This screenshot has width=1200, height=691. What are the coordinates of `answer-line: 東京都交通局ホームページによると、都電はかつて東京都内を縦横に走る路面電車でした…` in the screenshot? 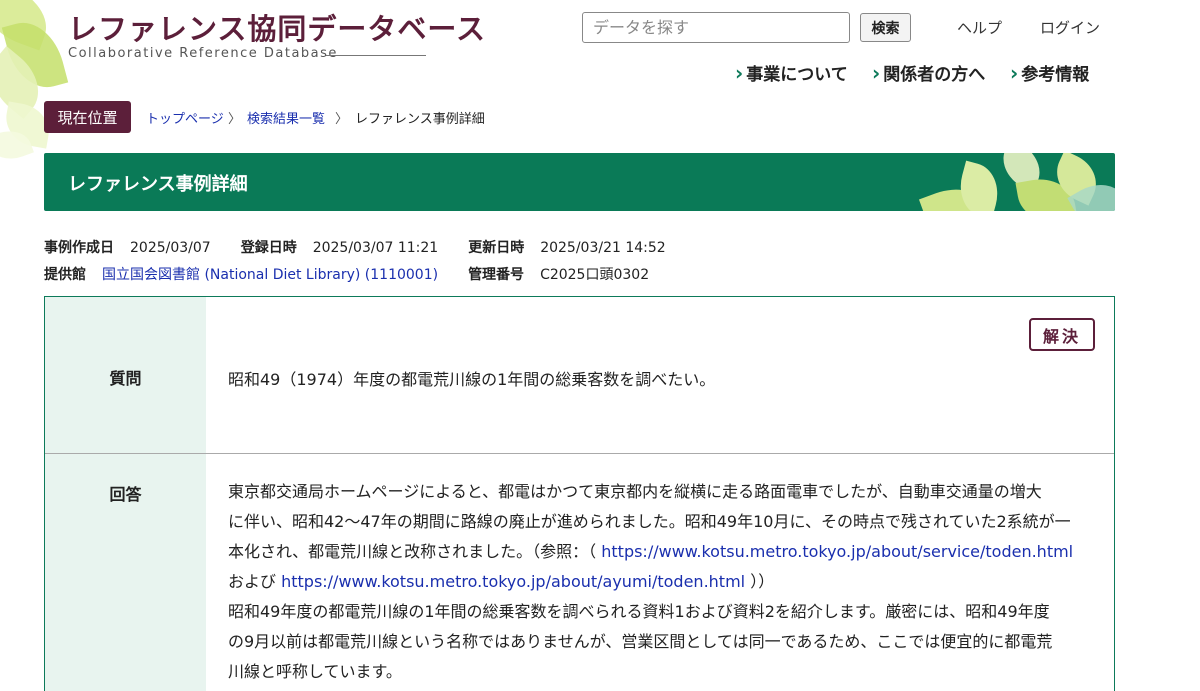 It's located at (635, 491).